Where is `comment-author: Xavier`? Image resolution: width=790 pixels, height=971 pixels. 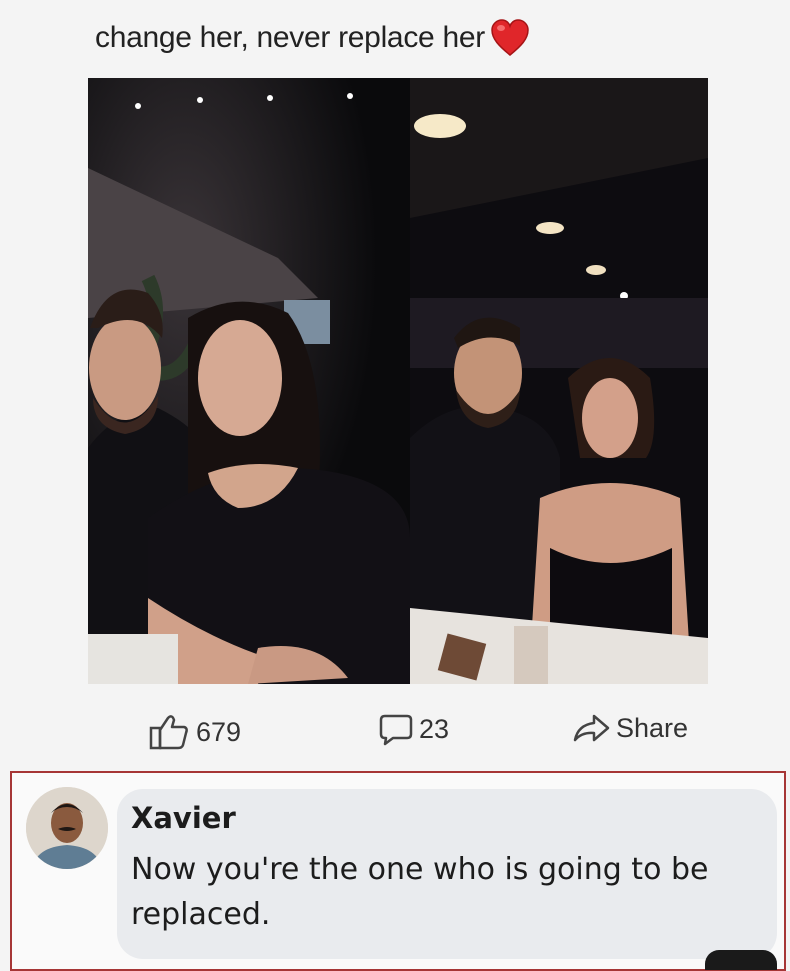
comment-author: Xavier is located at coordinates (183, 818).